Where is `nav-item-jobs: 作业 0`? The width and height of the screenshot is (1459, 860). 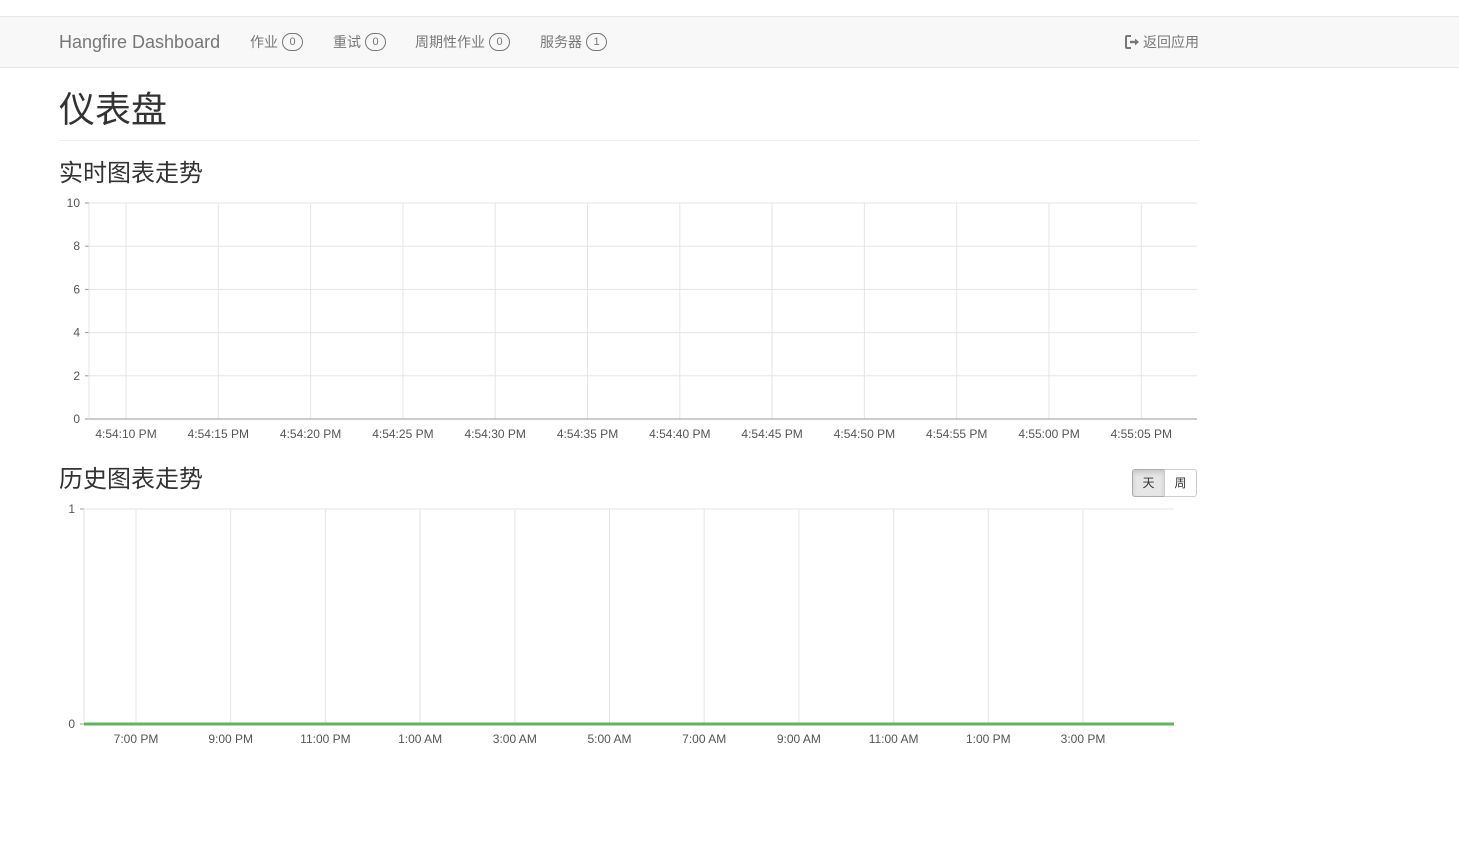
nav-item-jobs: 作业 0 is located at coordinates (276, 42).